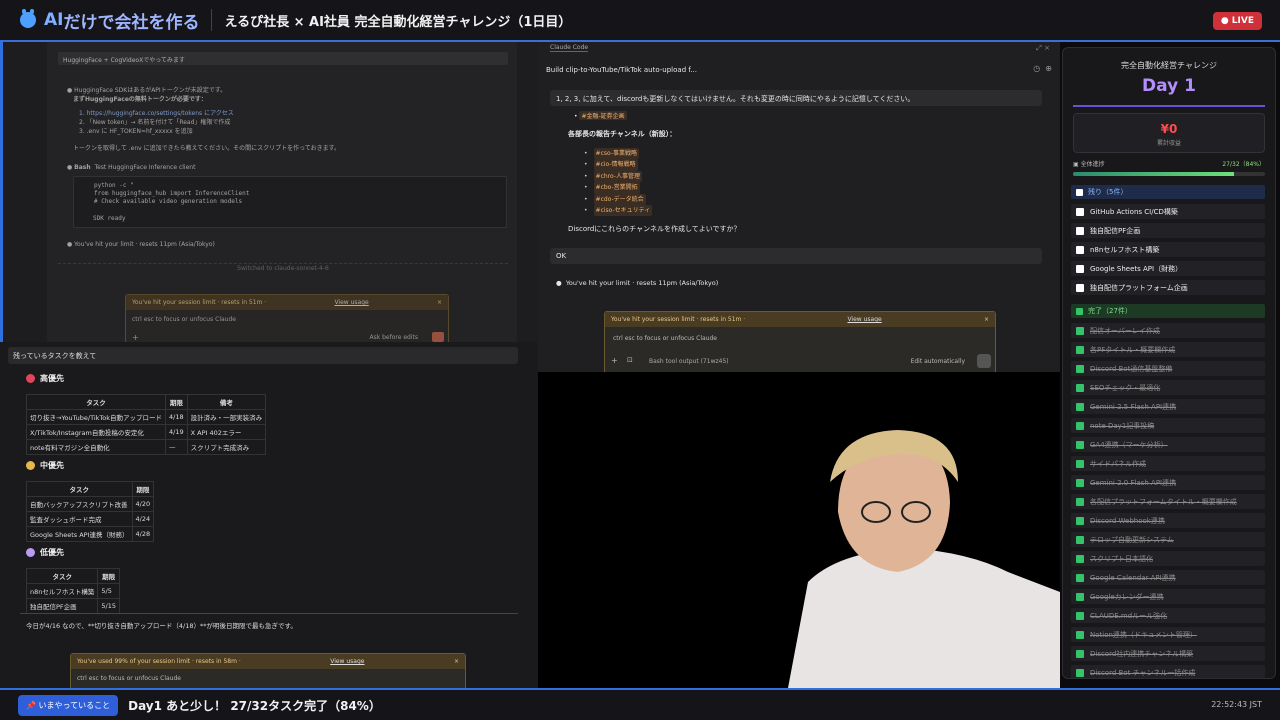  I want to click on done-header: 完了（27件）, so click(1168, 311).